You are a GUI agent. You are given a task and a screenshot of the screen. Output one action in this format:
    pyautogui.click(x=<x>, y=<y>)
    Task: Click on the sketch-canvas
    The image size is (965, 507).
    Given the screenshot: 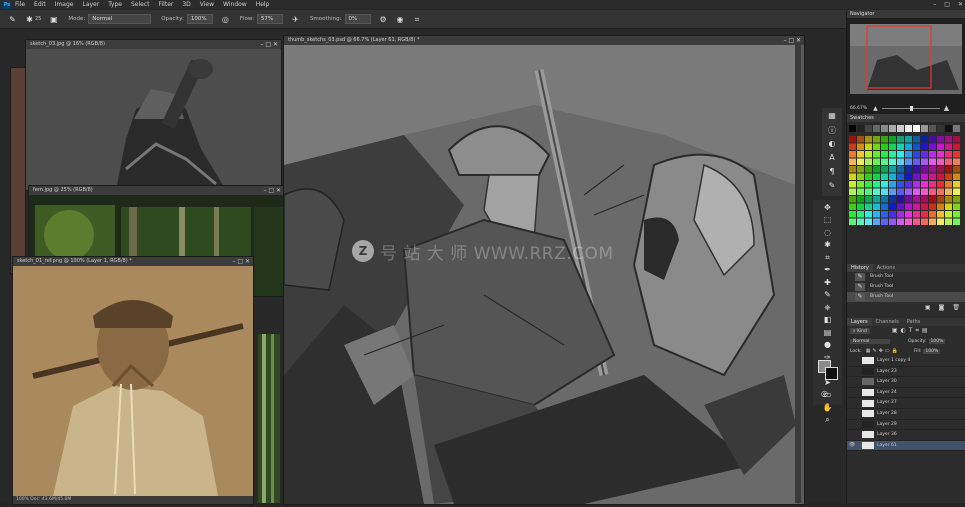 What is the action you would take?
    pyautogui.click(x=153, y=119)
    